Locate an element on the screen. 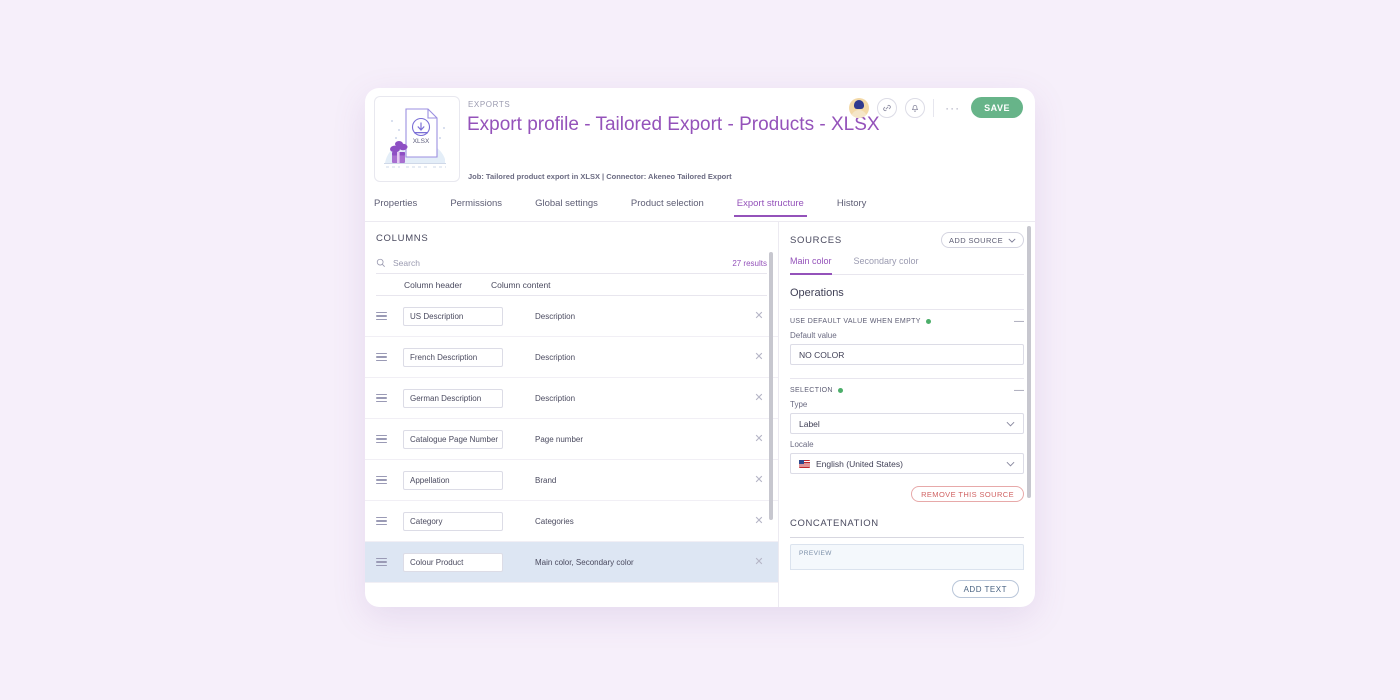 The width and height of the screenshot is (1400, 700). selection-operation-label: SELECTION is located at coordinates (811, 390).